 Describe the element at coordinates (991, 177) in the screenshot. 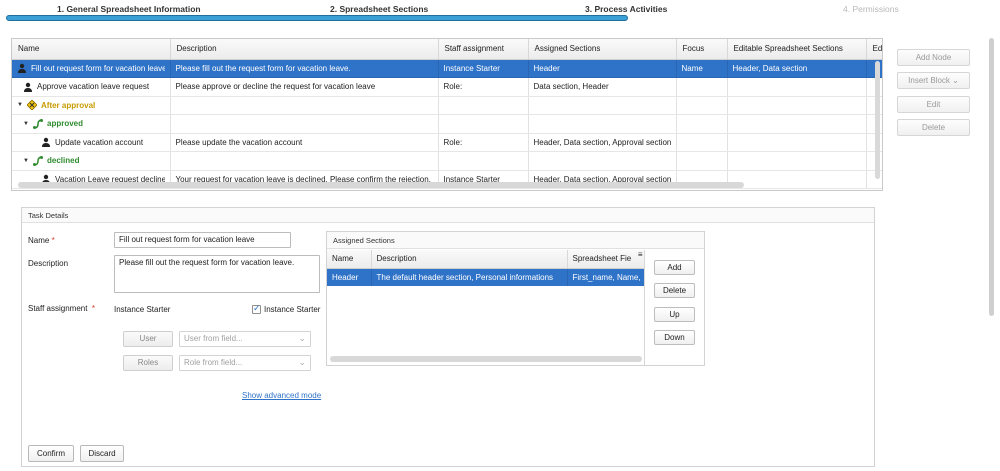

I see `page-vertical-scrollbar` at that location.